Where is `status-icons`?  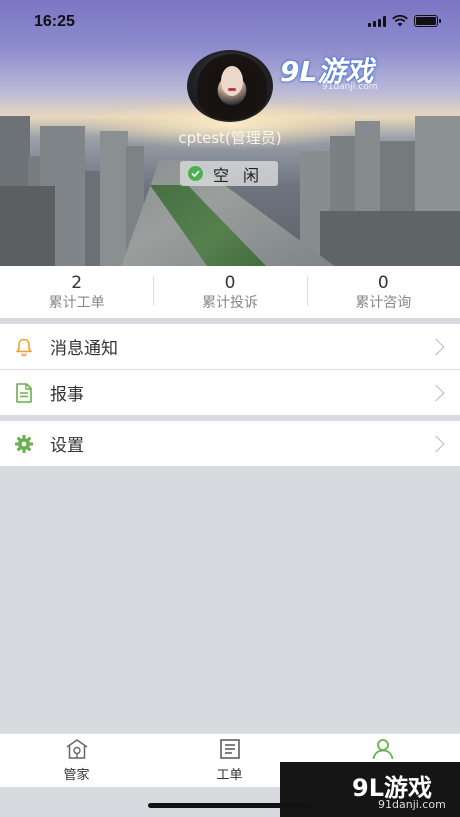
status-icons is located at coordinates (404, 21).